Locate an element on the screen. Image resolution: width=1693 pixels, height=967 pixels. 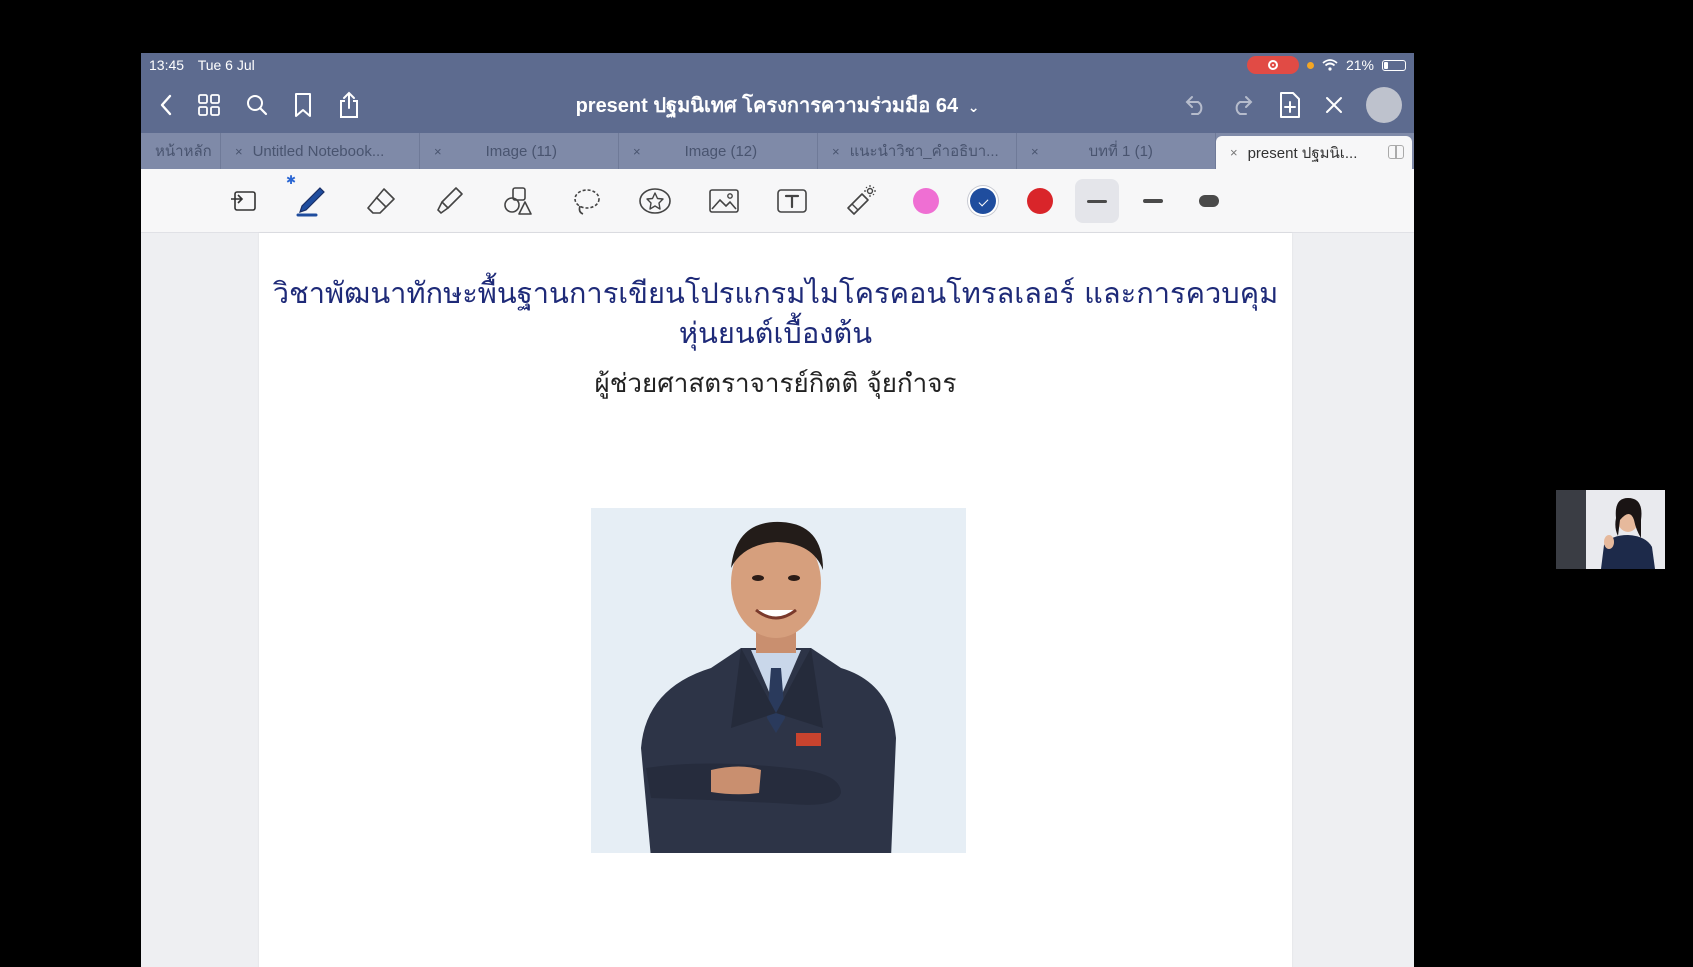
tab-label: Image (11) is located at coordinates (521, 151).